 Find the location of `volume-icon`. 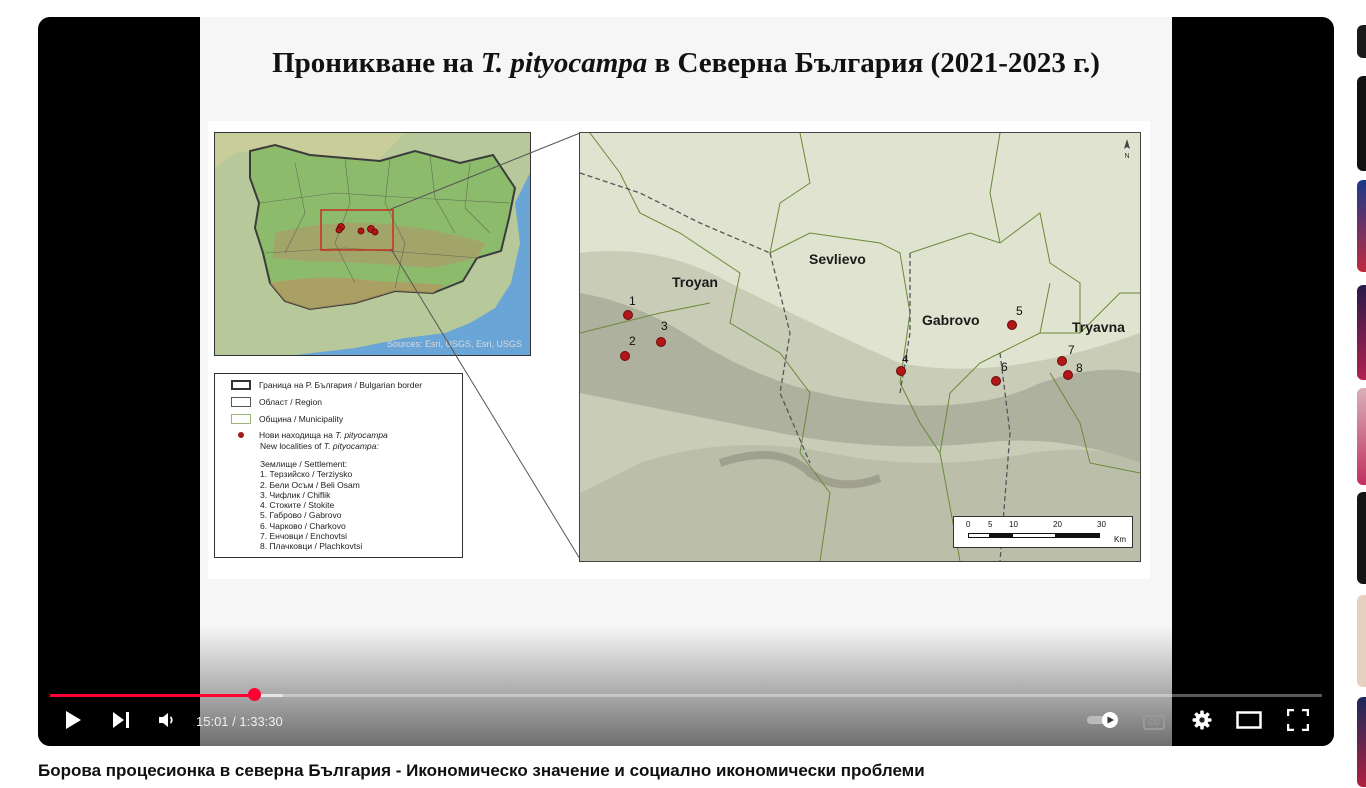

volume-icon is located at coordinates (167, 722).